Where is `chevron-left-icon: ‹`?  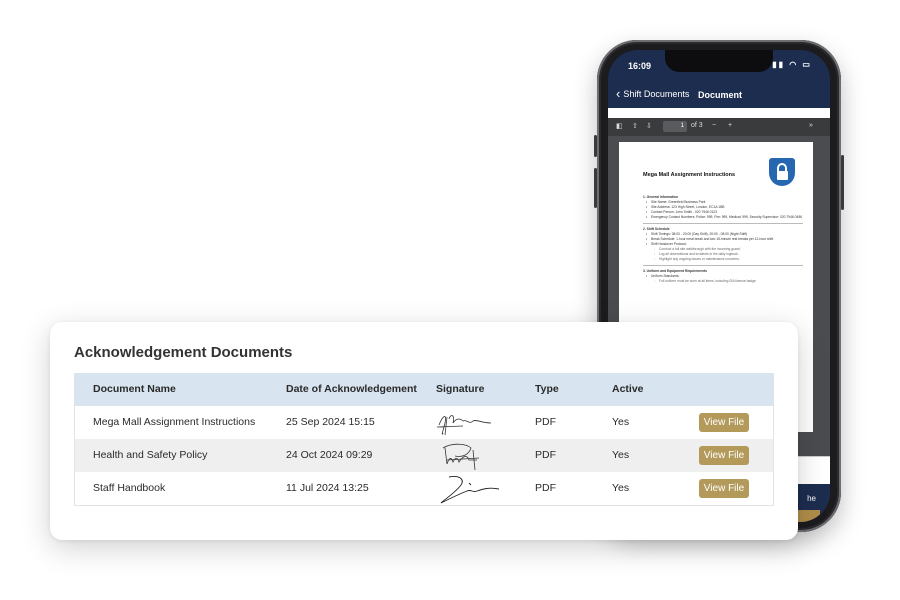 chevron-left-icon: ‹ is located at coordinates (618, 93).